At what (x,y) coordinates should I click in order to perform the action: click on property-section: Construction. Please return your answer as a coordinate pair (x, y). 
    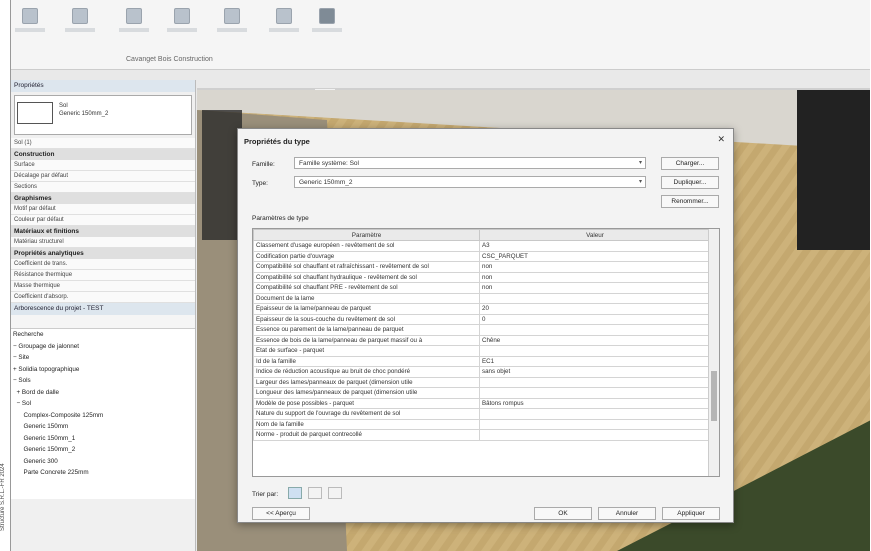
    Looking at the image, I should click on (103, 154).